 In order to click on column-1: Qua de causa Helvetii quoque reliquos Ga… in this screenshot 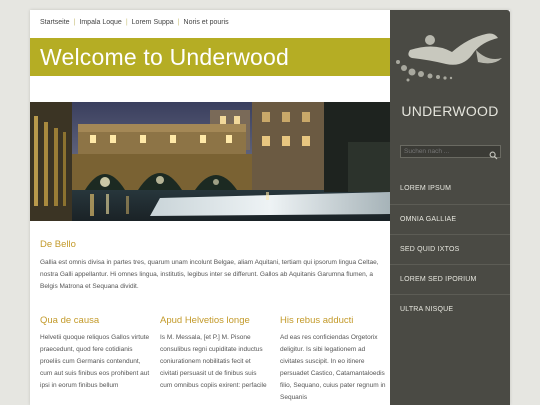, I will do `click(95, 353)`.